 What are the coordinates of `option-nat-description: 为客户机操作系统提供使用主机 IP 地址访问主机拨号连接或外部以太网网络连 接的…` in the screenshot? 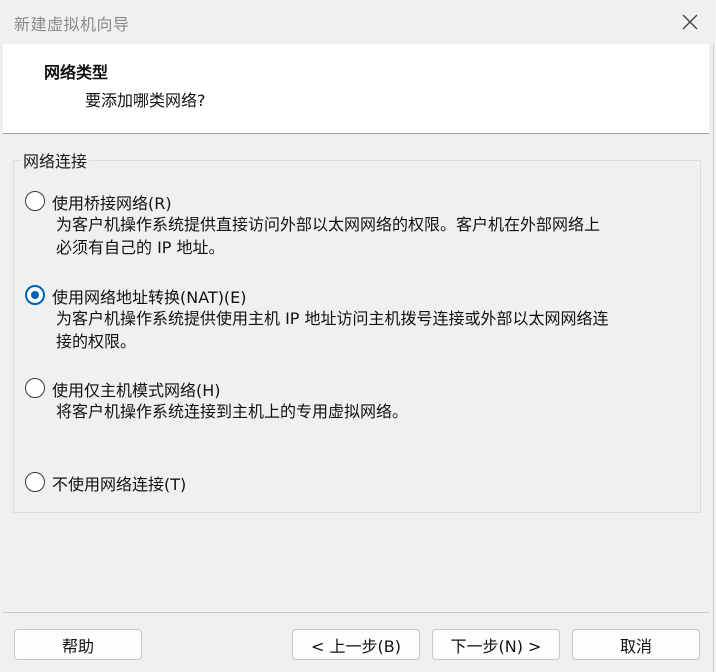 It's located at (376, 330).